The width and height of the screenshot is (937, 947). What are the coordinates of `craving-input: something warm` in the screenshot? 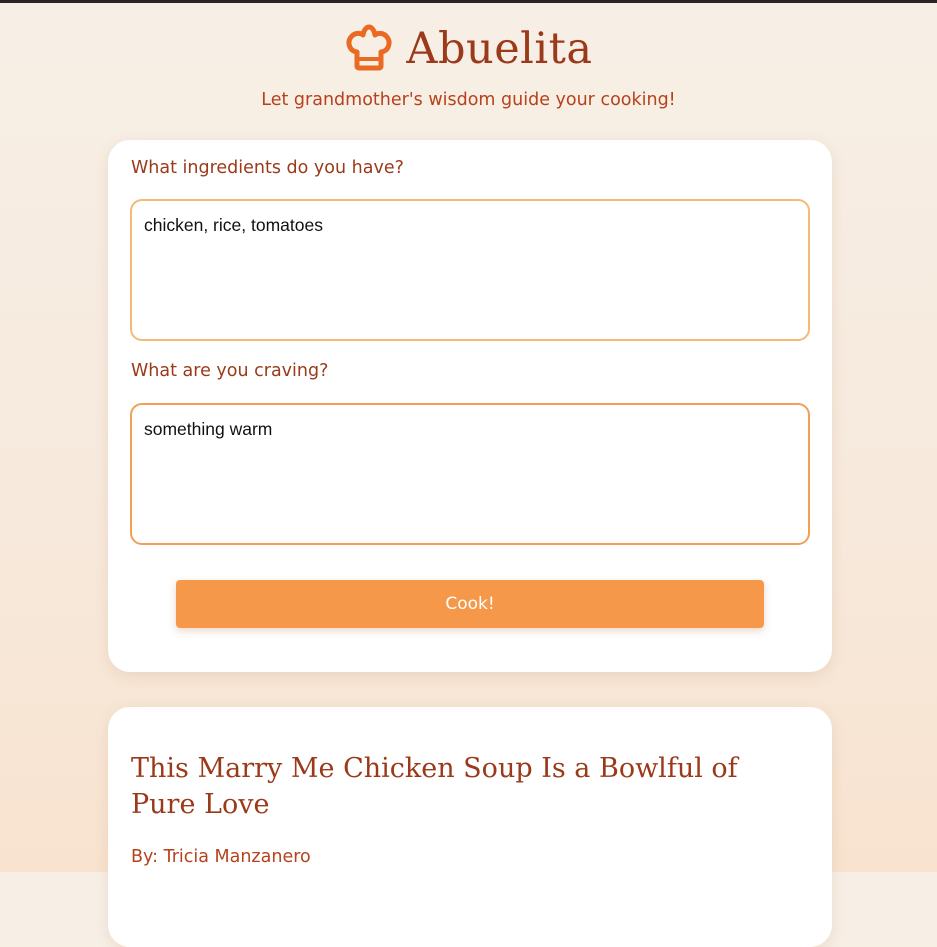 It's located at (470, 474).